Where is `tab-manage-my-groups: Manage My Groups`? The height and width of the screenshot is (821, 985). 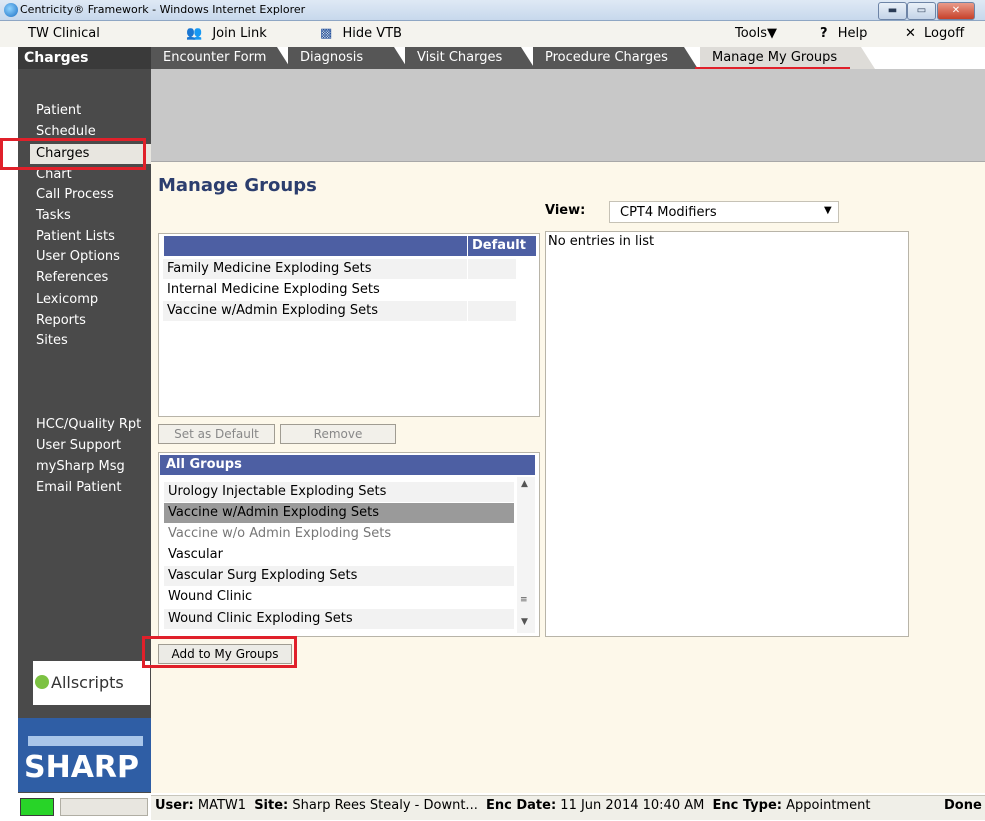 tab-manage-my-groups: Manage My Groups is located at coordinates (787, 58).